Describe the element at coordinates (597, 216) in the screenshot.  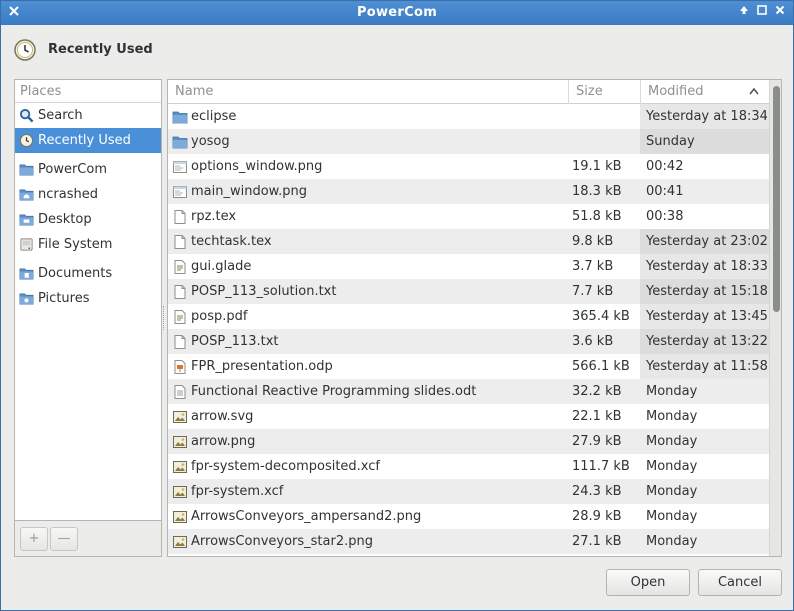
I see `file-size: 51.8 kB` at that location.